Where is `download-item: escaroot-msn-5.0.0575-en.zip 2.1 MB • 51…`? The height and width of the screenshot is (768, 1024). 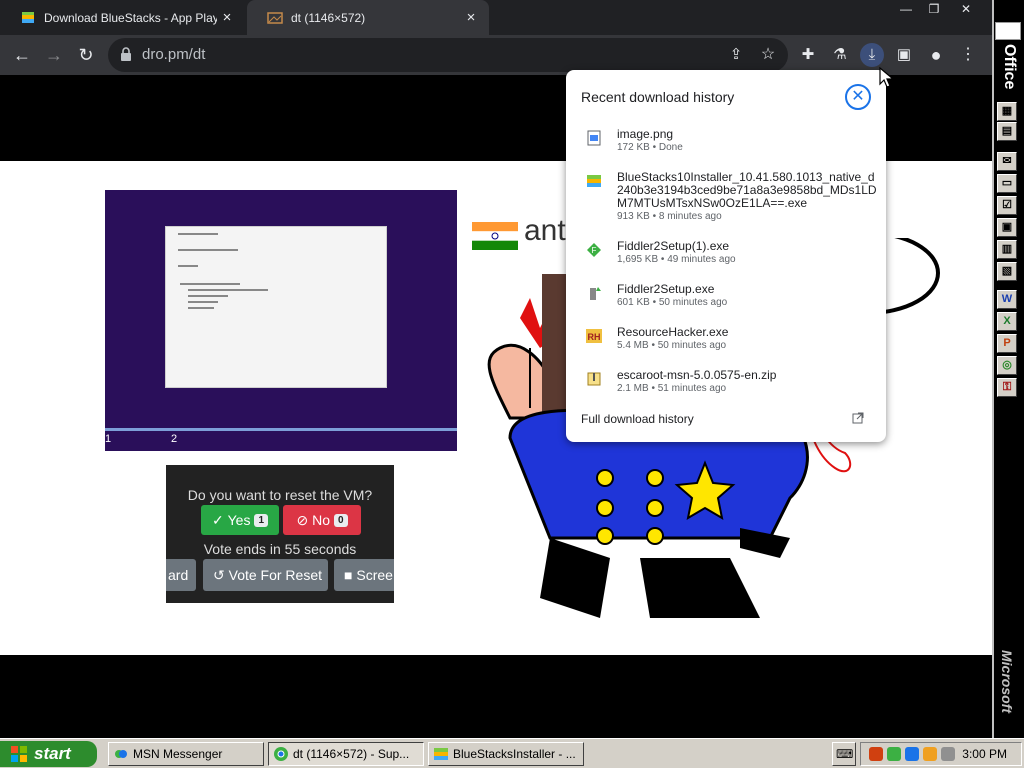 download-item: escaroot-msn-5.0.0575-en.zip 2.1 MB • 51… is located at coordinates (726, 386).